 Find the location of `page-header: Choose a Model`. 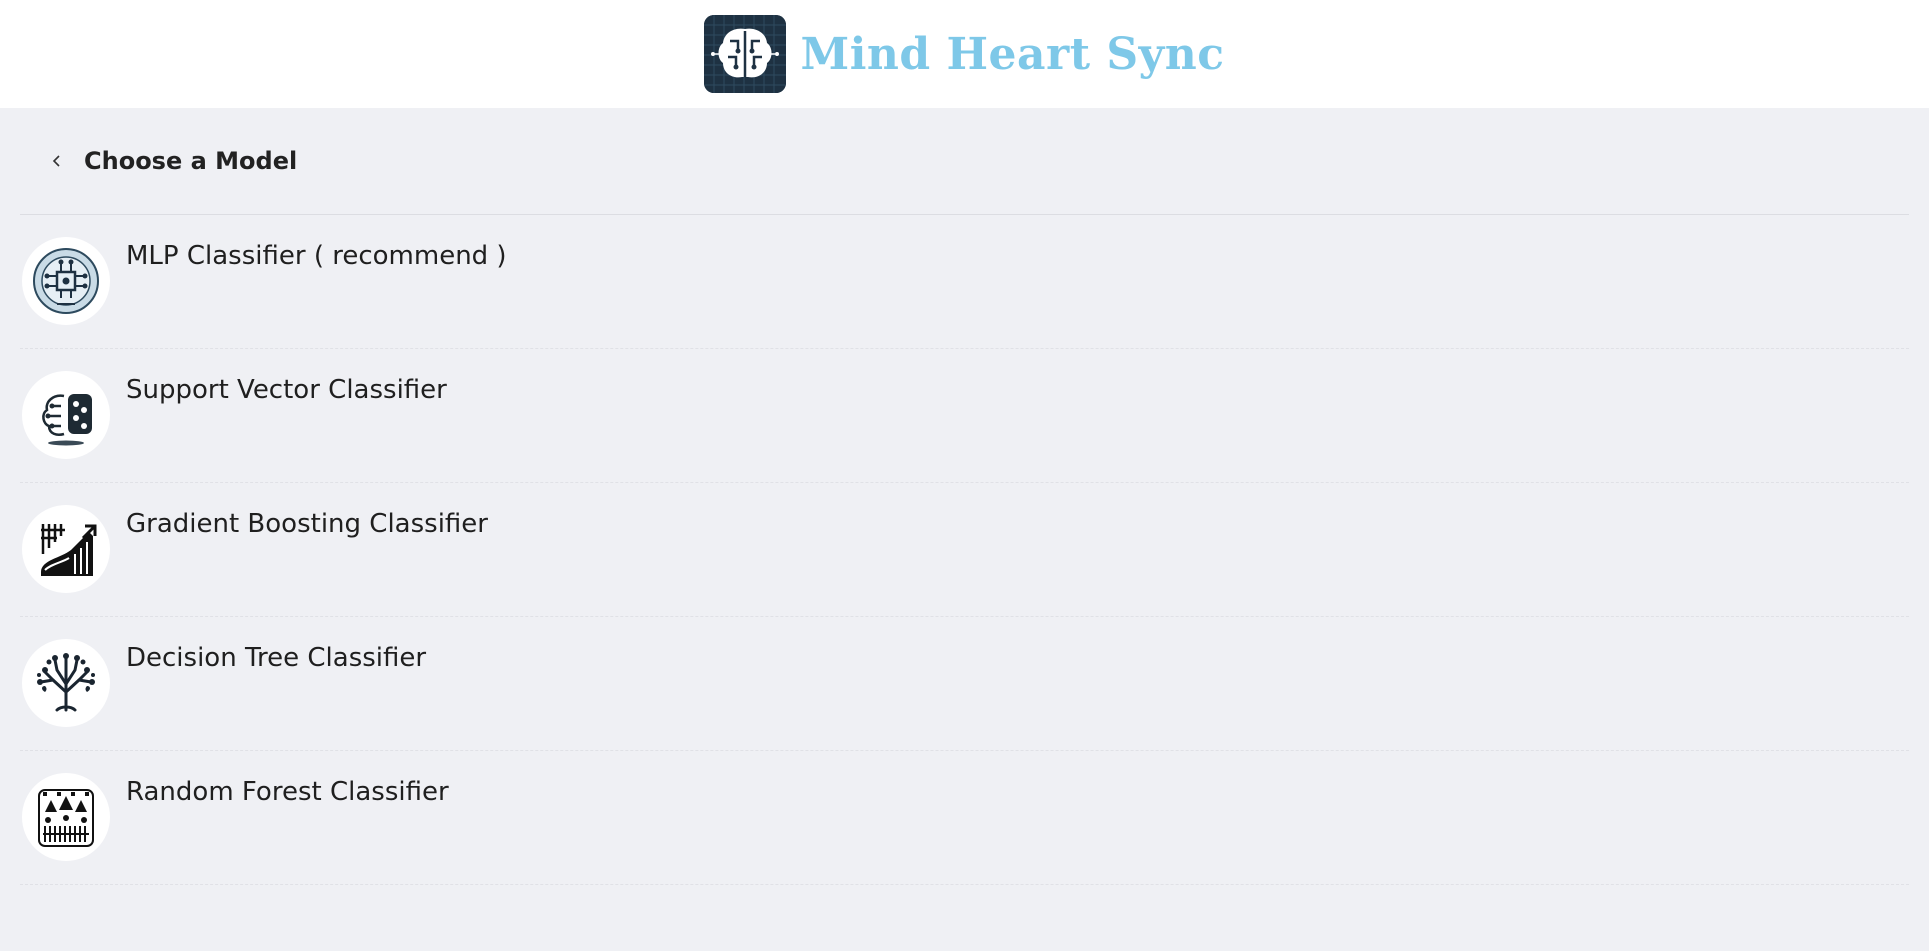

page-header: Choose a Model is located at coordinates (964, 161).